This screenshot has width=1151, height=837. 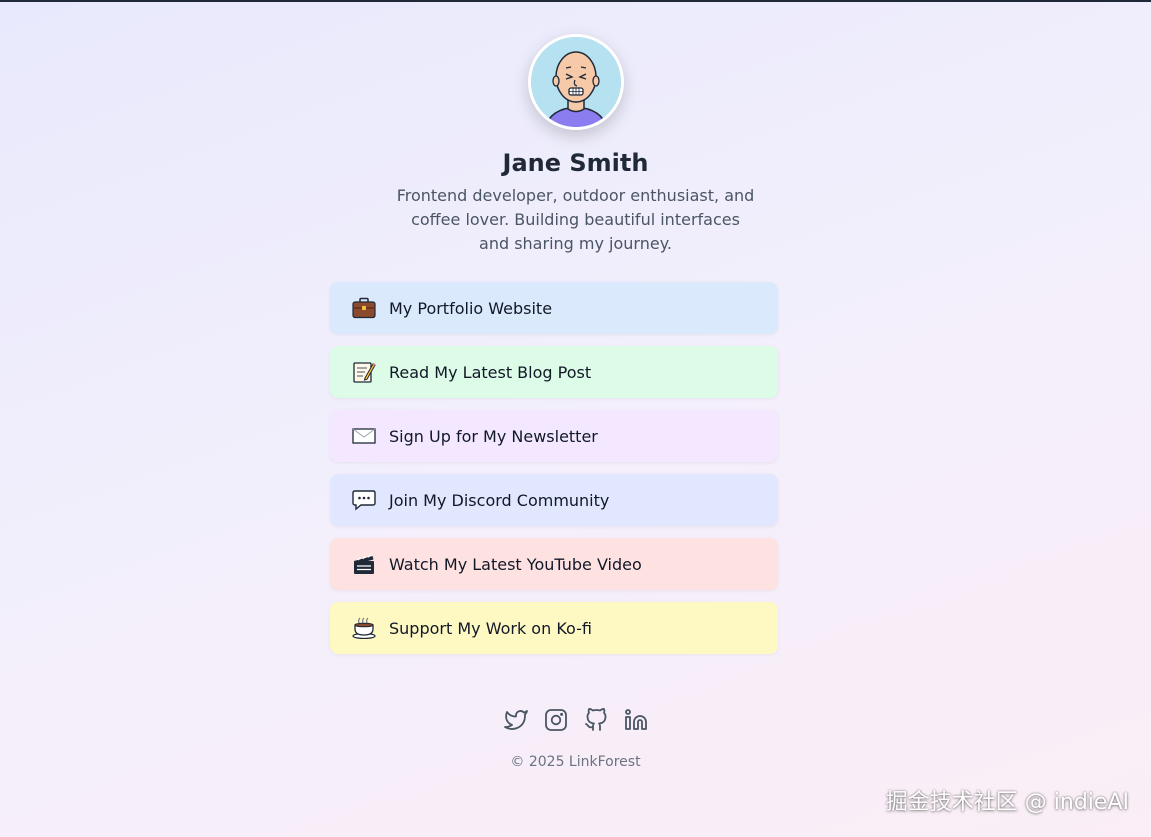 I want to click on social-links, so click(x=575, y=720).